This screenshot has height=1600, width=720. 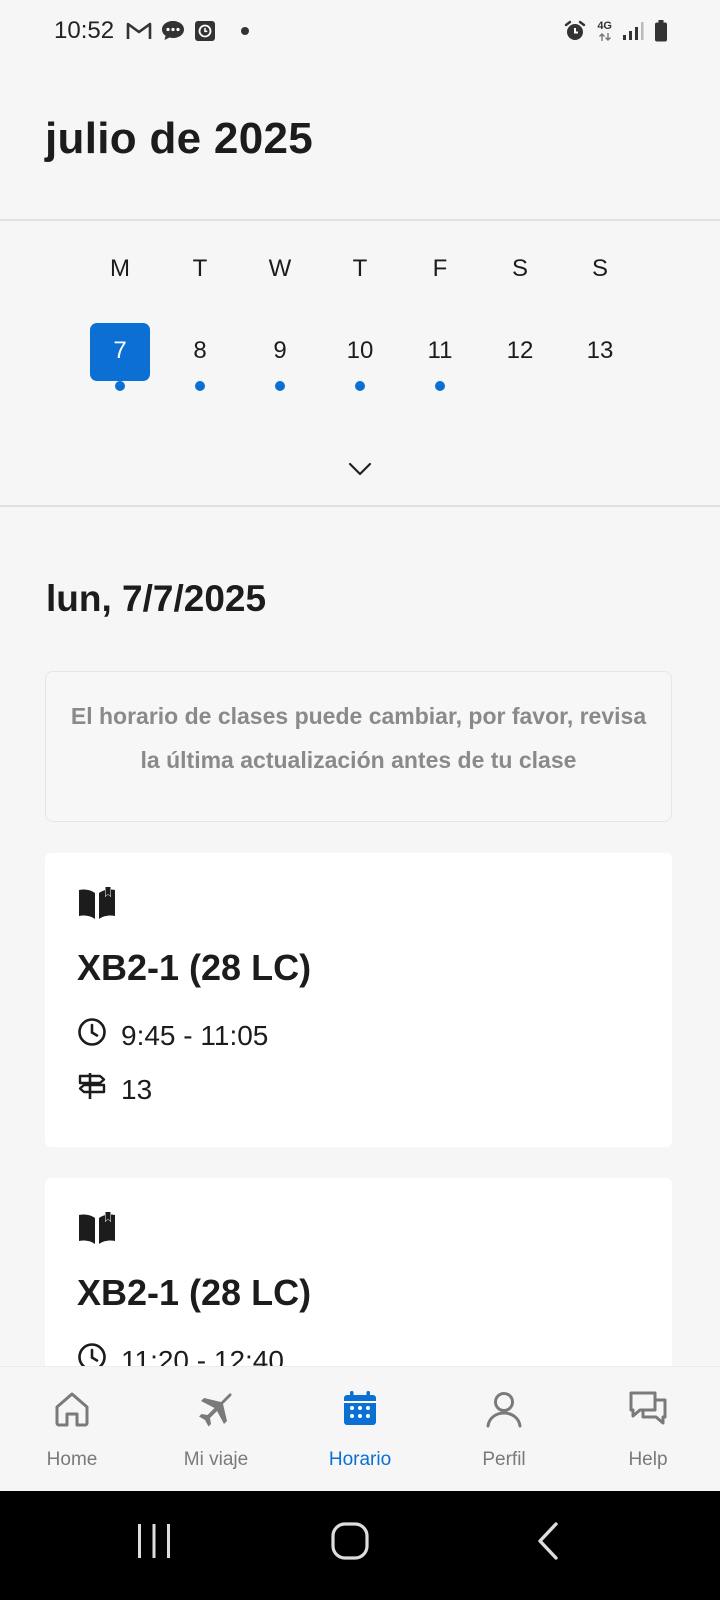 What do you see at coordinates (360, 506) in the screenshot?
I see `calendar-divider` at bounding box center [360, 506].